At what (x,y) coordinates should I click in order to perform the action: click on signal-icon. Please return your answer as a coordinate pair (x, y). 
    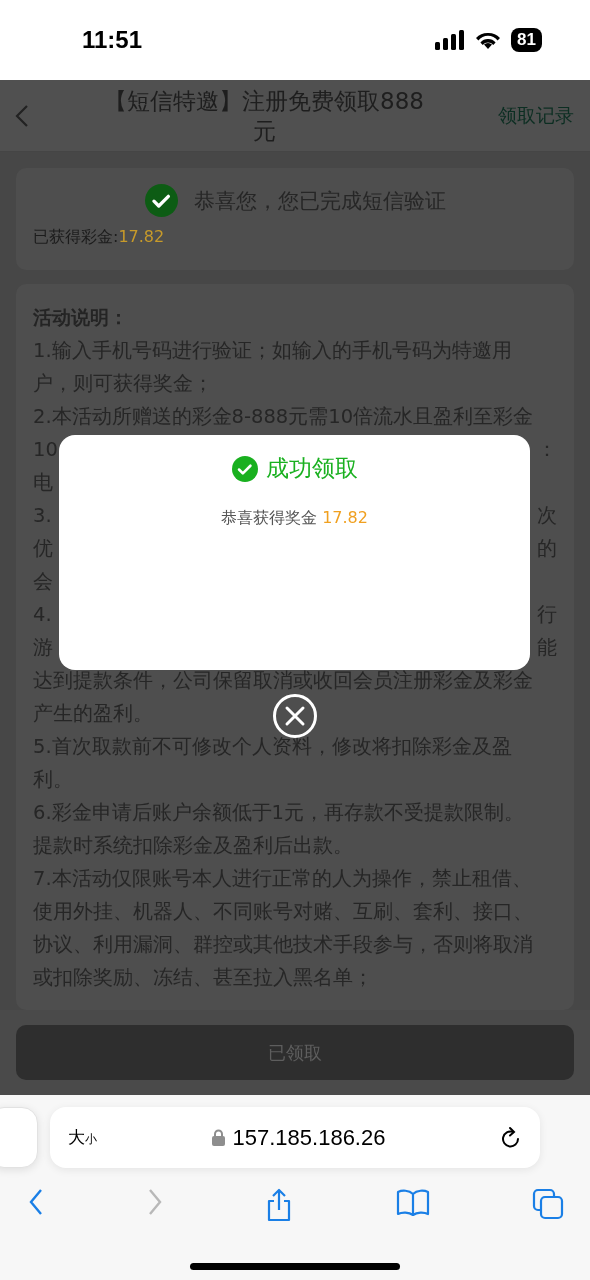
    Looking at the image, I should click on (450, 40).